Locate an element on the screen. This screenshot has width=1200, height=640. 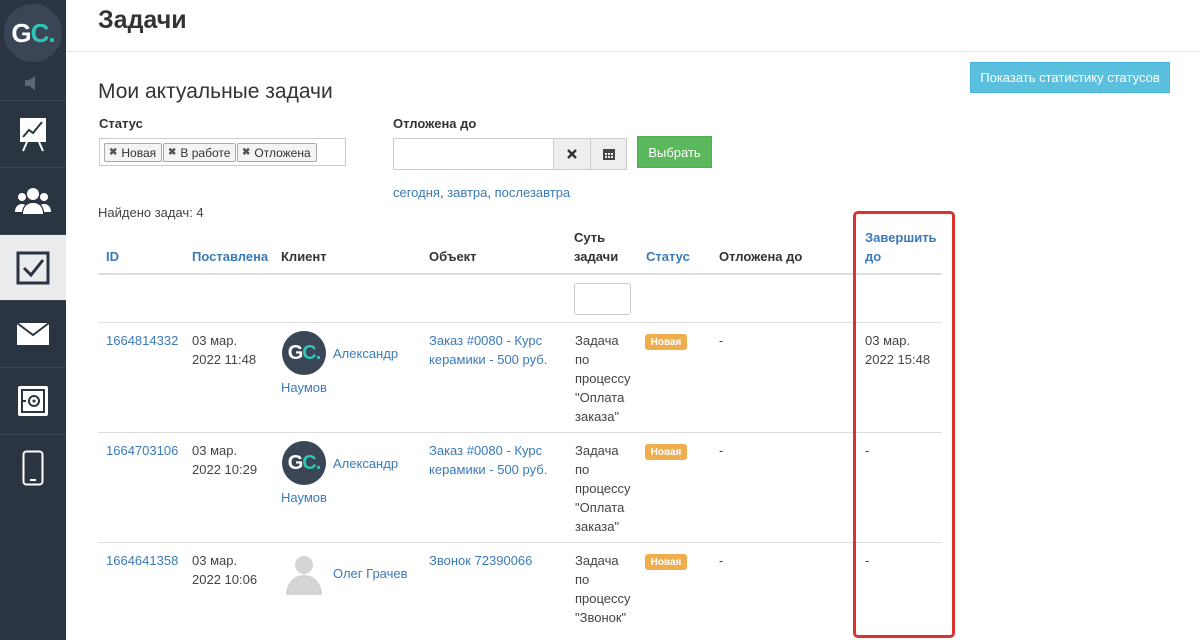
essence-filter-input is located at coordinates (602, 299).